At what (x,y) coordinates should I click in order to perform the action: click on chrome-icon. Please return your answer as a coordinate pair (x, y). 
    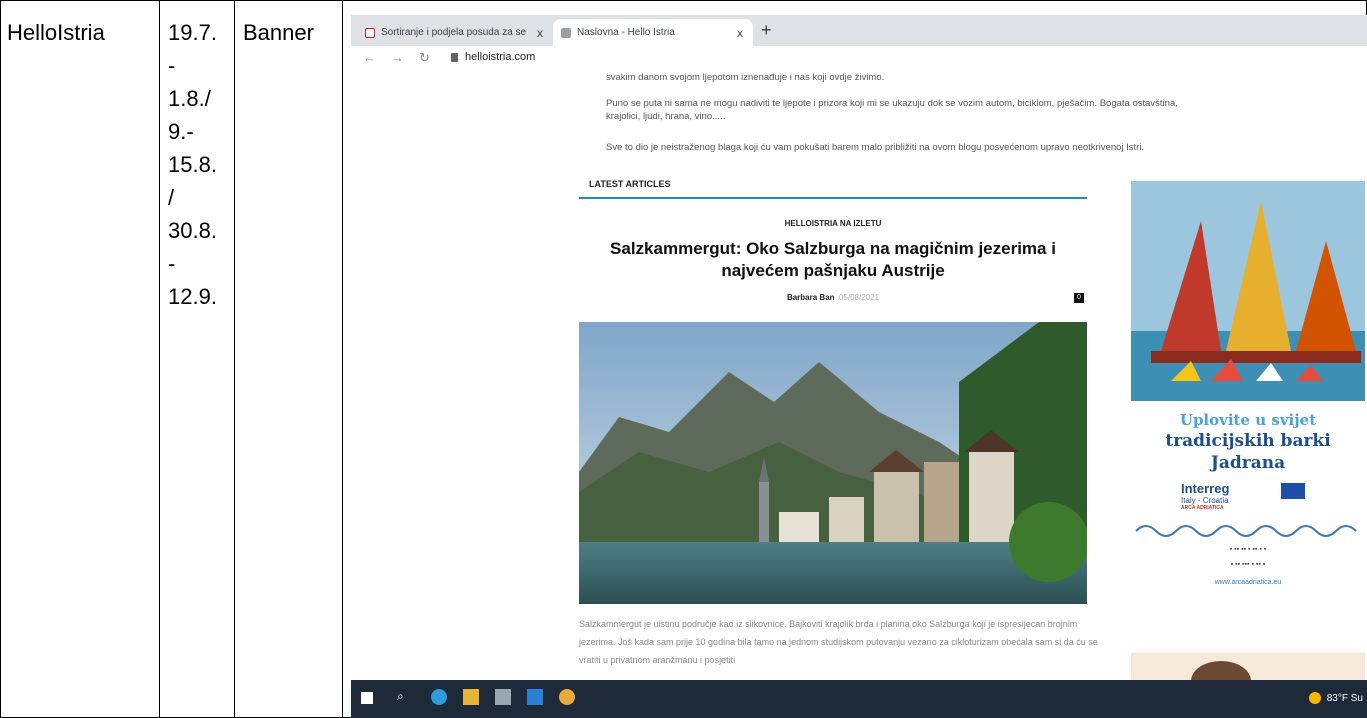
    Looking at the image, I should click on (567, 697).